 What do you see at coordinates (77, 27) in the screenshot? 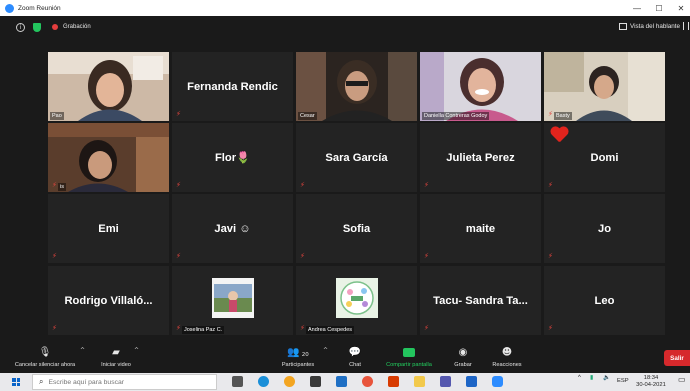
I see `recording-label: Grabación` at bounding box center [77, 27].